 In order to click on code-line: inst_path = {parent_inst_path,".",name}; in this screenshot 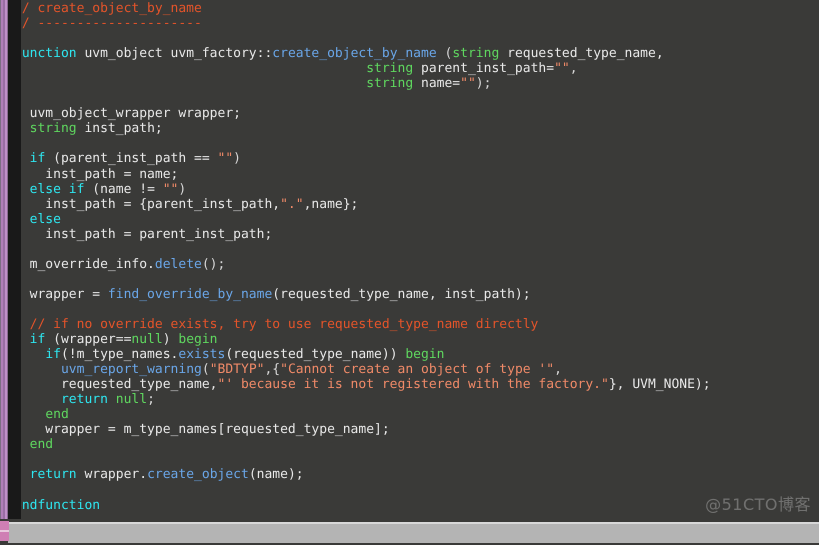, I will do `click(186, 204)`.